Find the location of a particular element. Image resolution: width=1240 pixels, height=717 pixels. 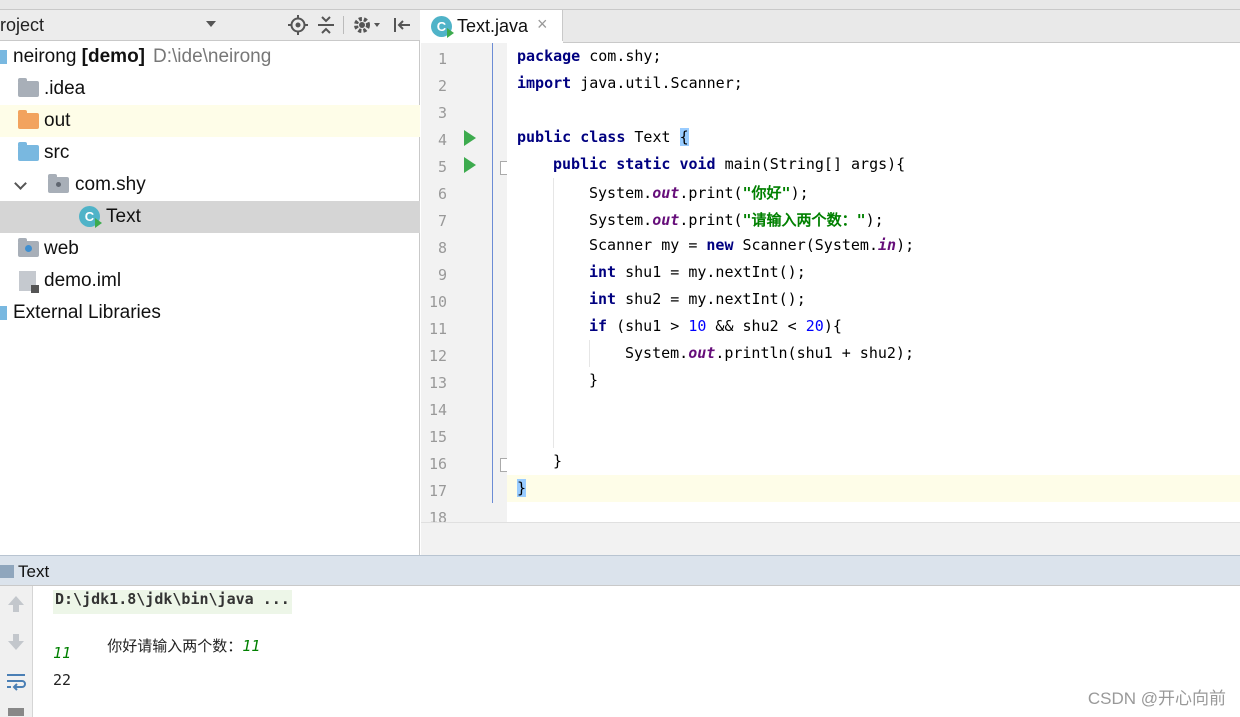

tree-item-label: .idea is located at coordinates (65, 88).